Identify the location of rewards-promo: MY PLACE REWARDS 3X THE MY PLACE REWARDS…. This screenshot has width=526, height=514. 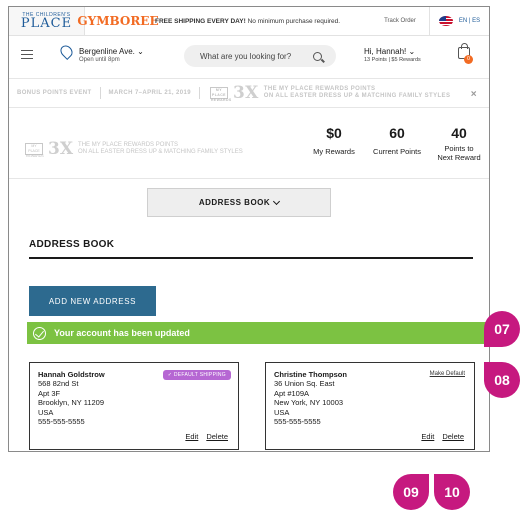
(134, 149).